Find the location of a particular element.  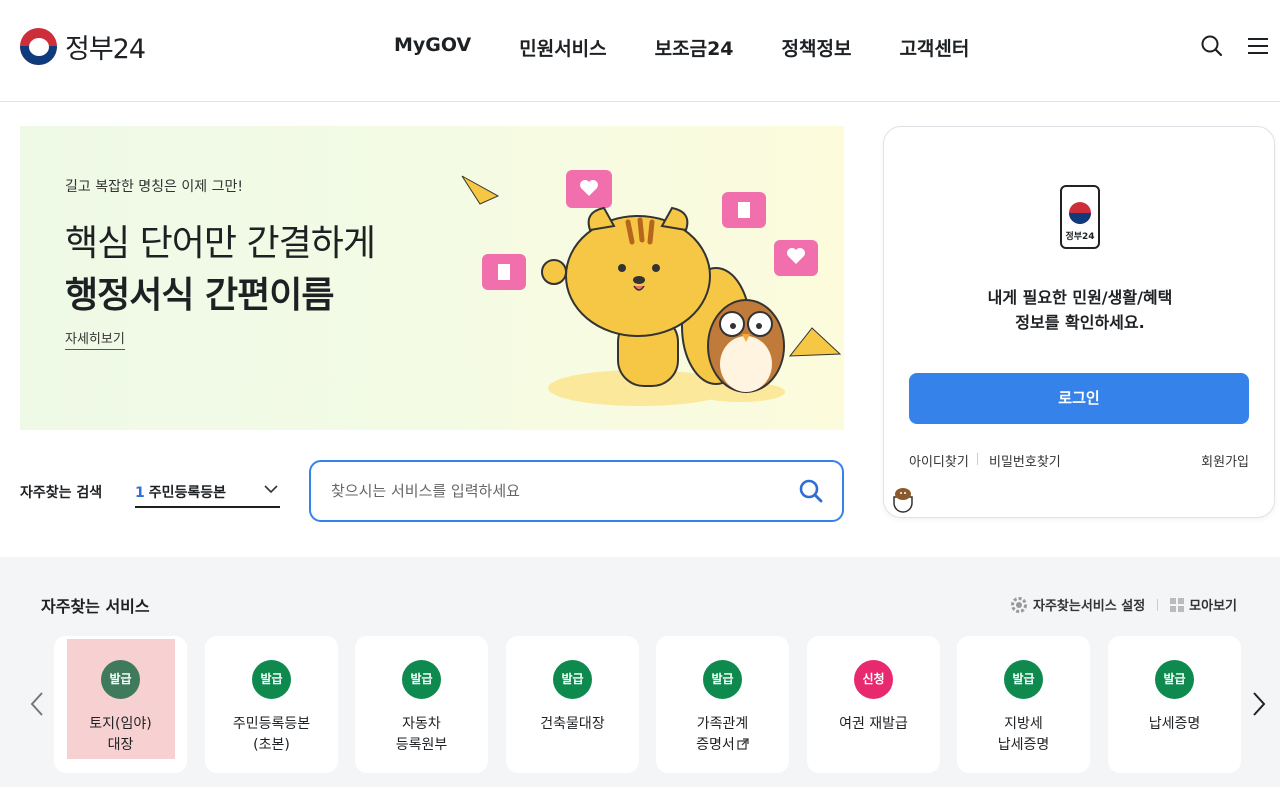

service-card-tax-certificate: 발급 납세증명 is located at coordinates (1174, 704).